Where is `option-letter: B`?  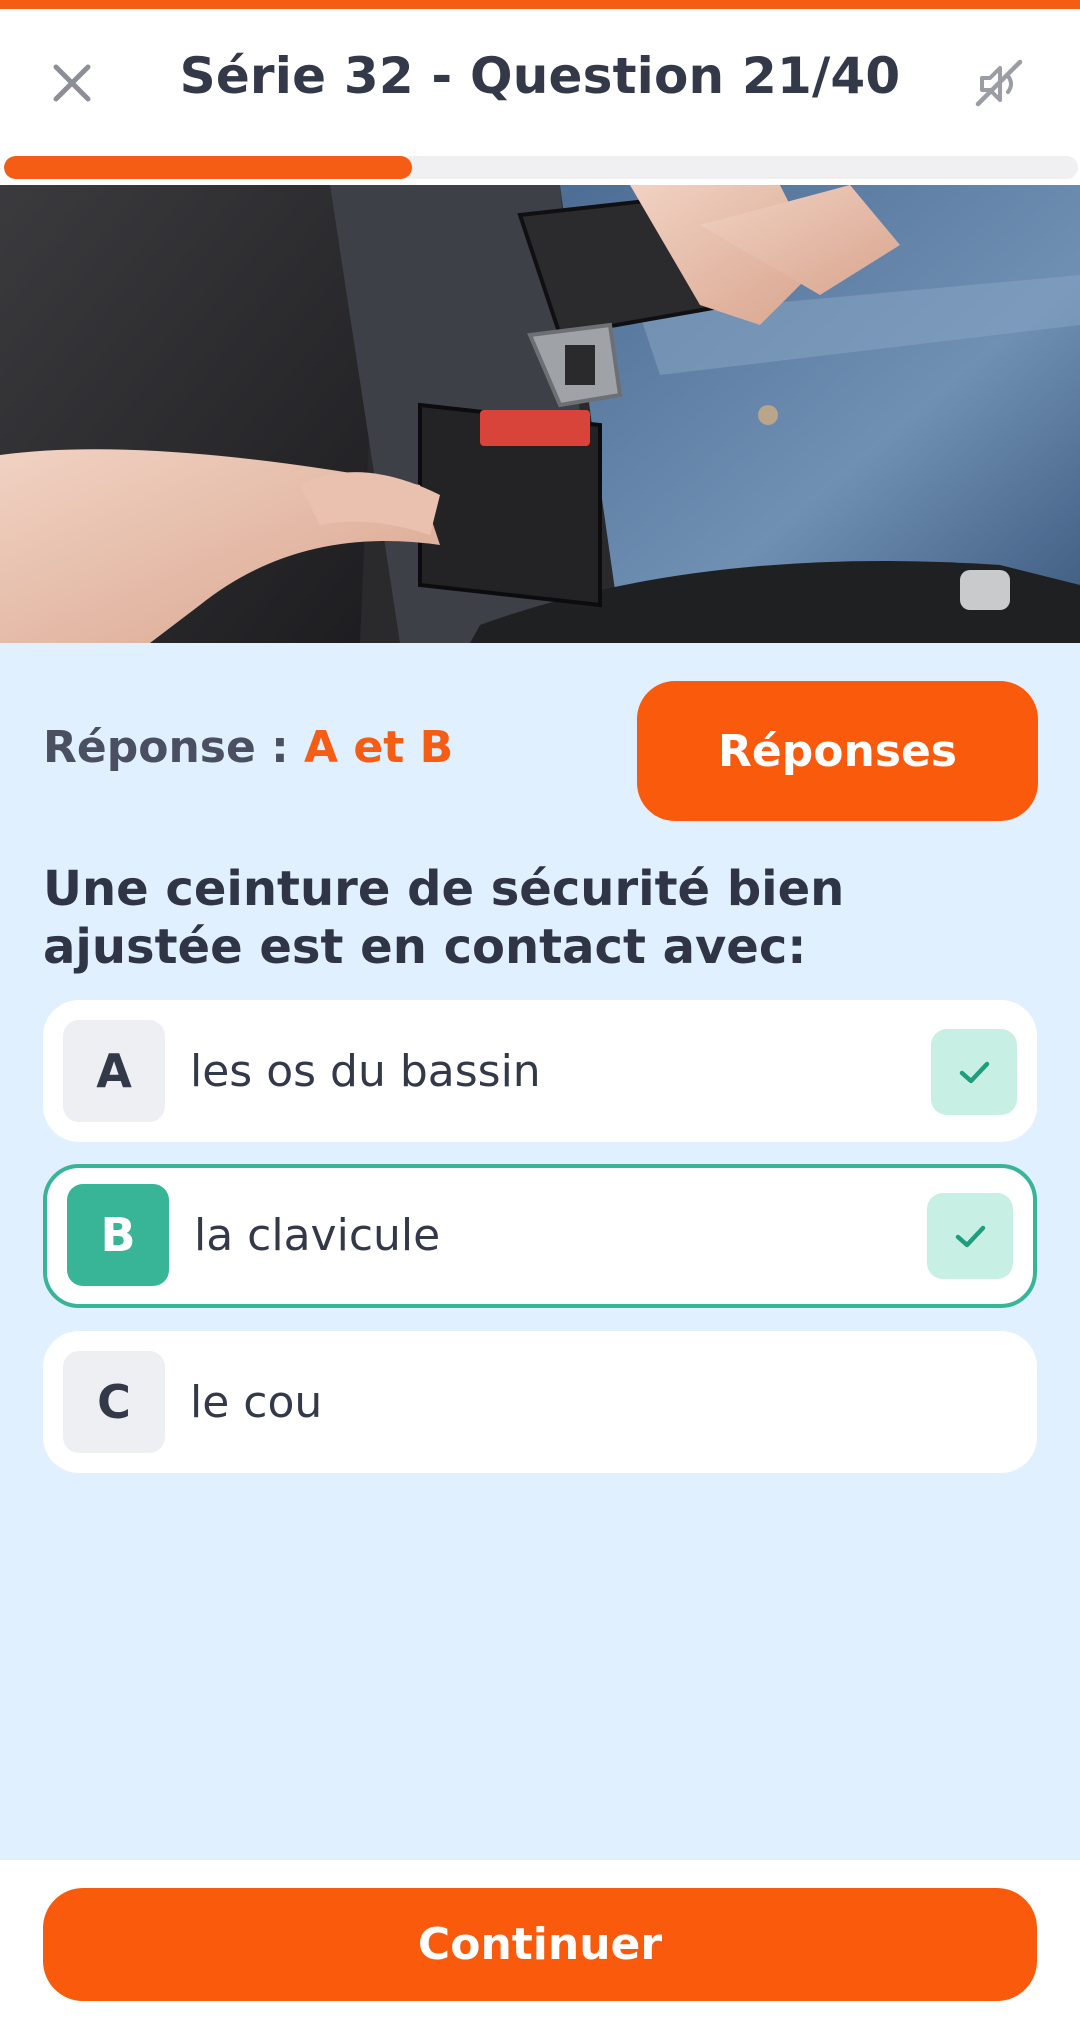
option-letter: B is located at coordinates (118, 1235).